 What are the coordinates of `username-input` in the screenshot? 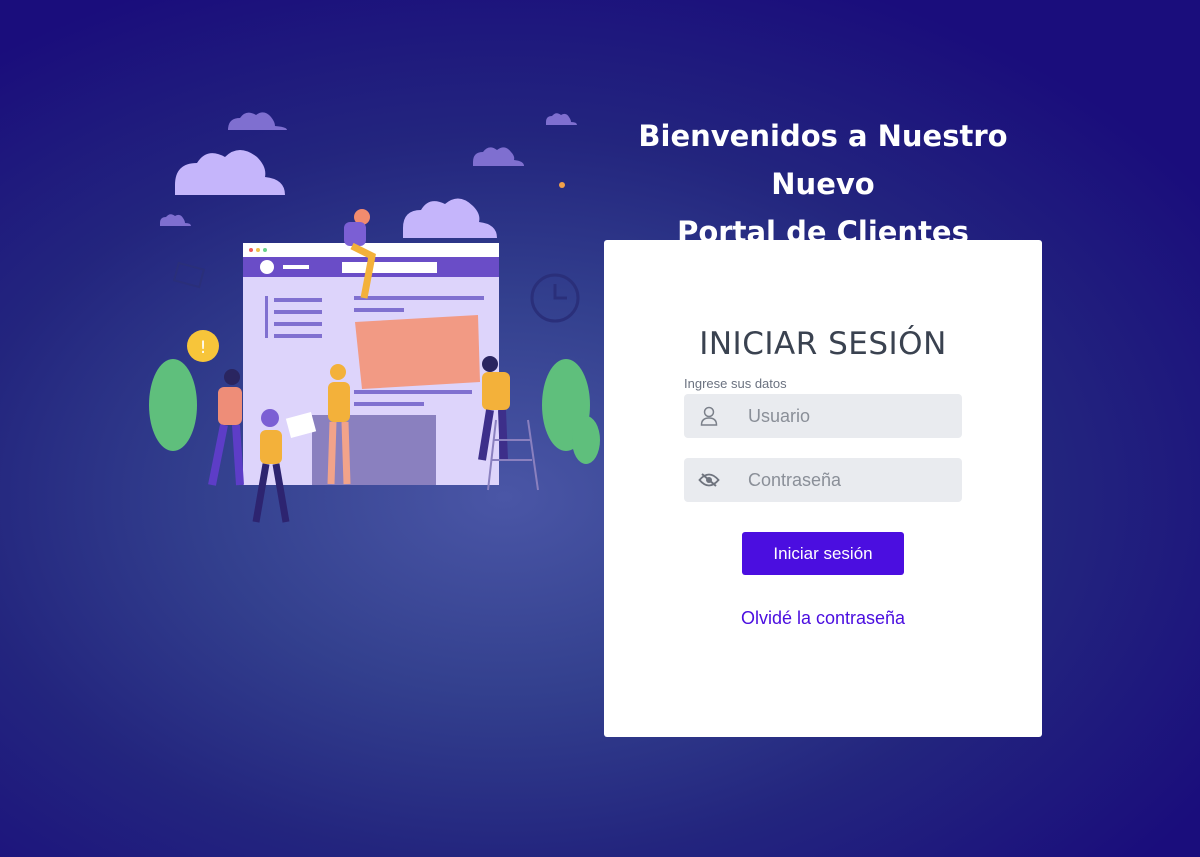 It's located at (844, 416).